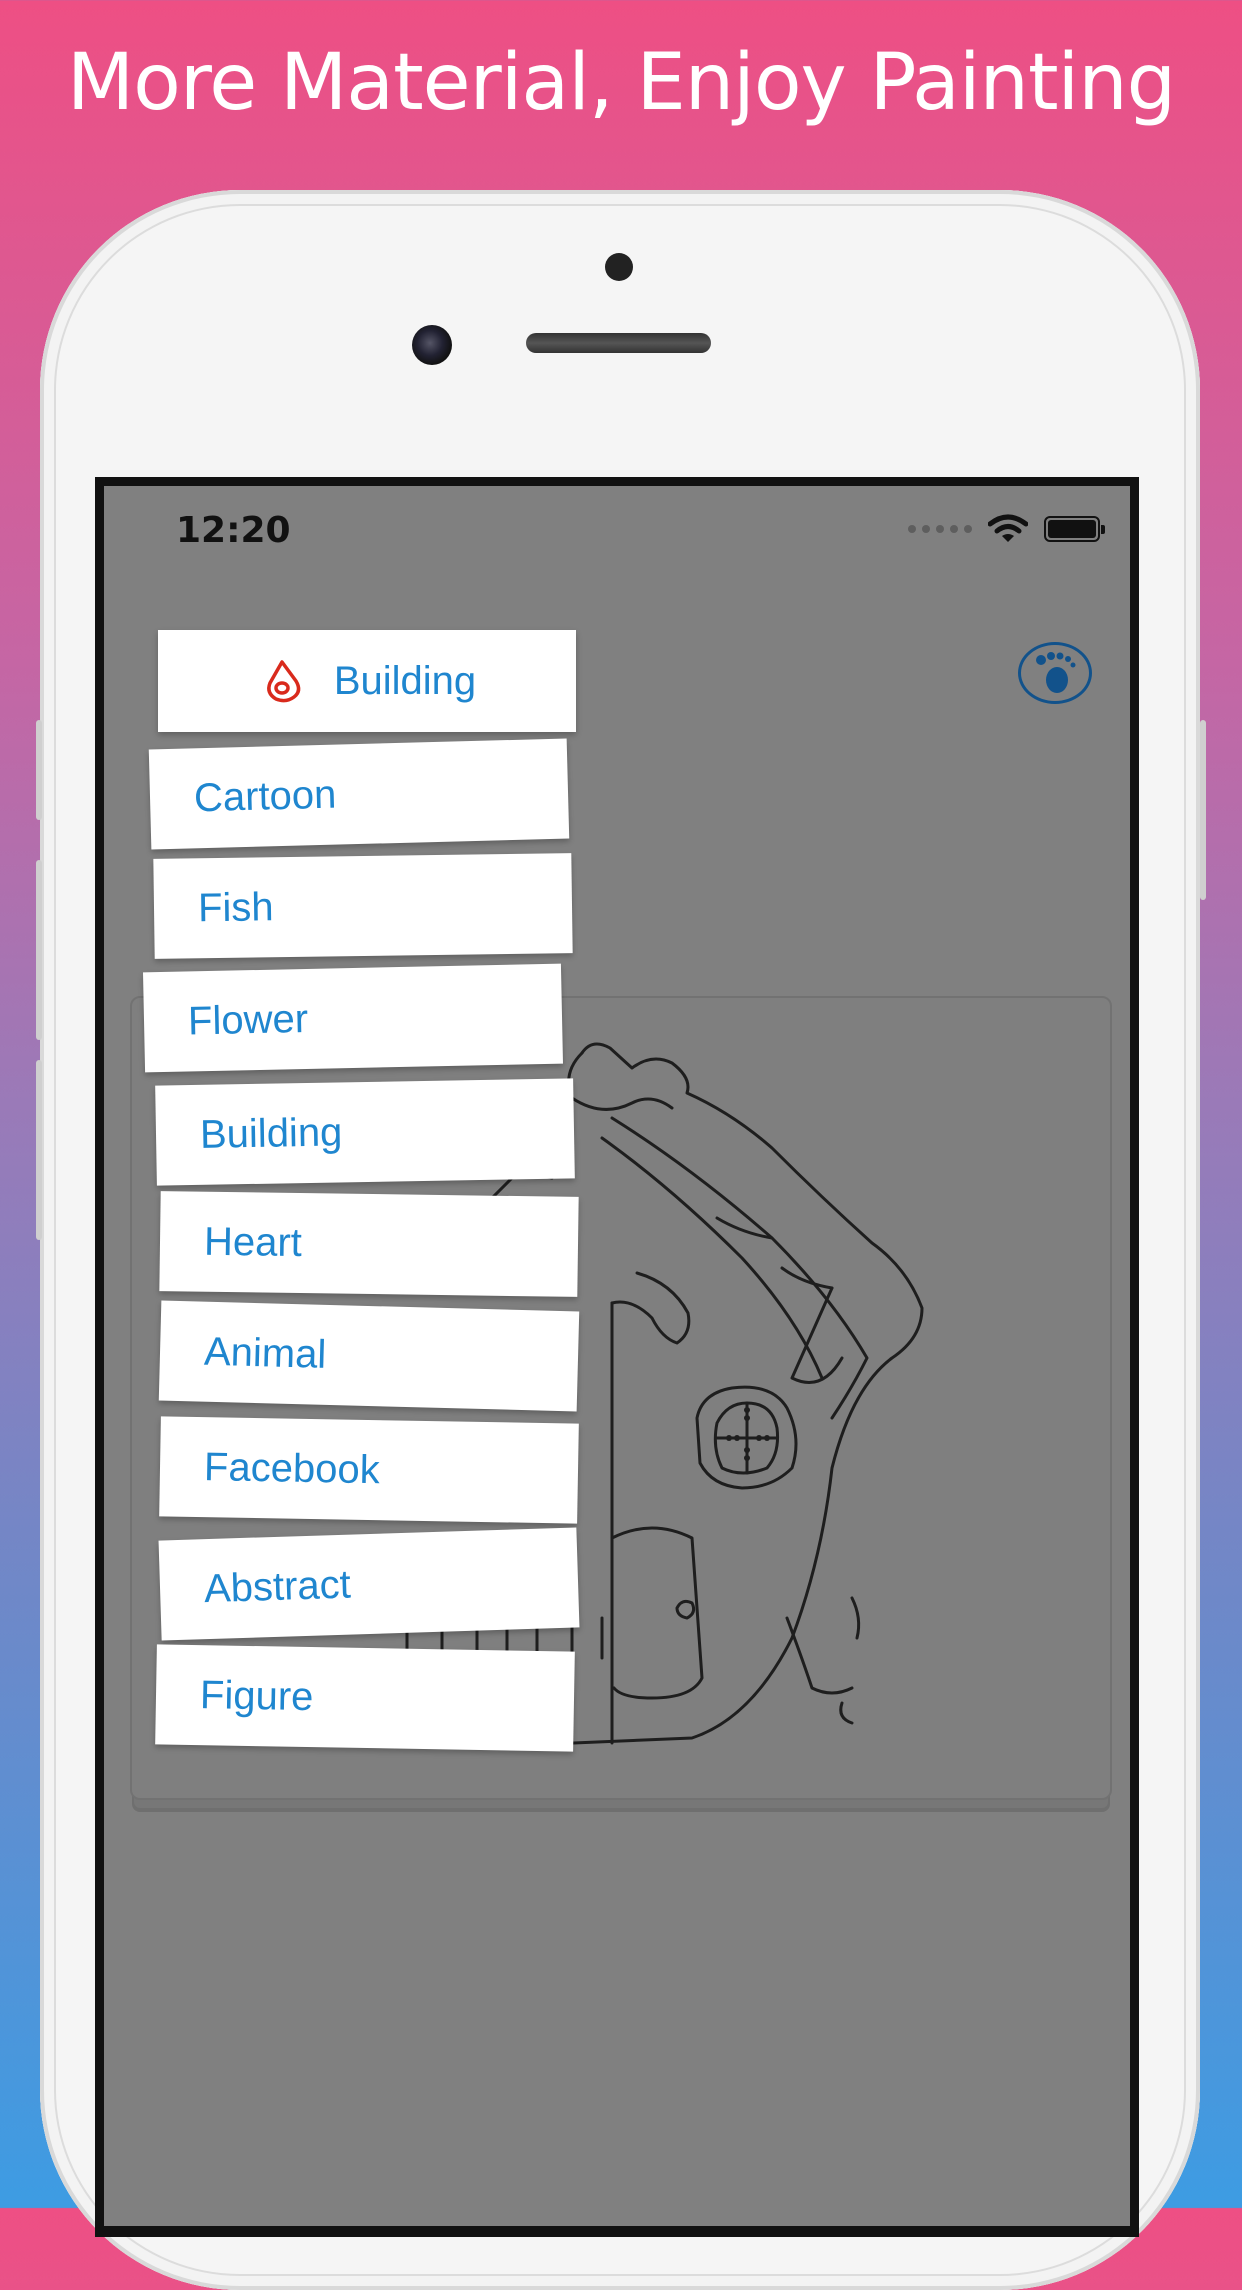 The height and width of the screenshot is (2290, 1242). What do you see at coordinates (365, 1698) in the screenshot?
I see `category-item-figure: Figure` at bounding box center [365, 1698].